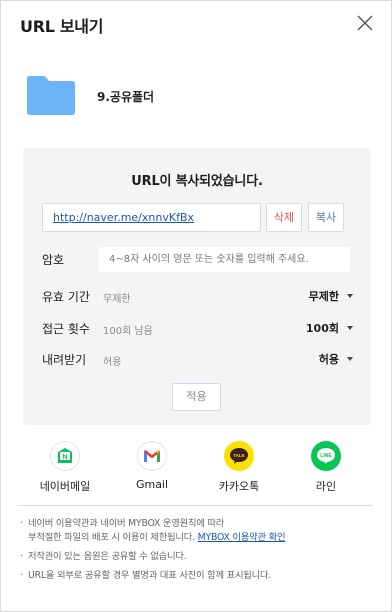  I want to click on shared-folder: 9.공유폴더, so click(192, 96).